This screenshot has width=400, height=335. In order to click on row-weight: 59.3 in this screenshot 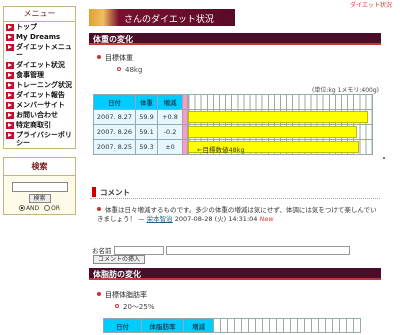, I will do `click(146, 147)`.